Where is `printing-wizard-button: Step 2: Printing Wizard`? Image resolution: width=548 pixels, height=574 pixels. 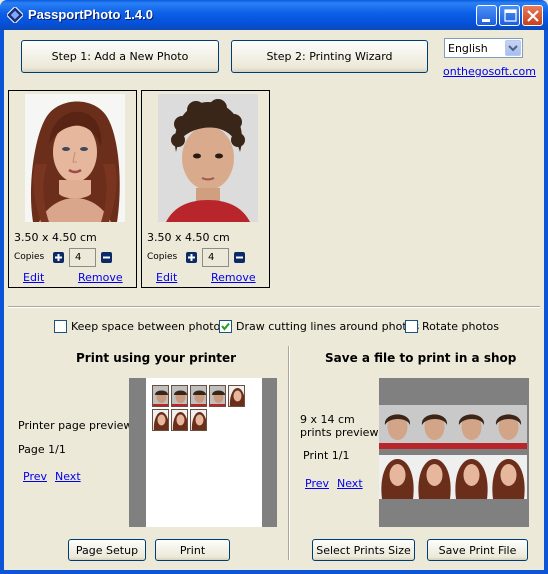
printing-wizard-button: Step 2: Printing Wizard is located at coordinates (329, 56).